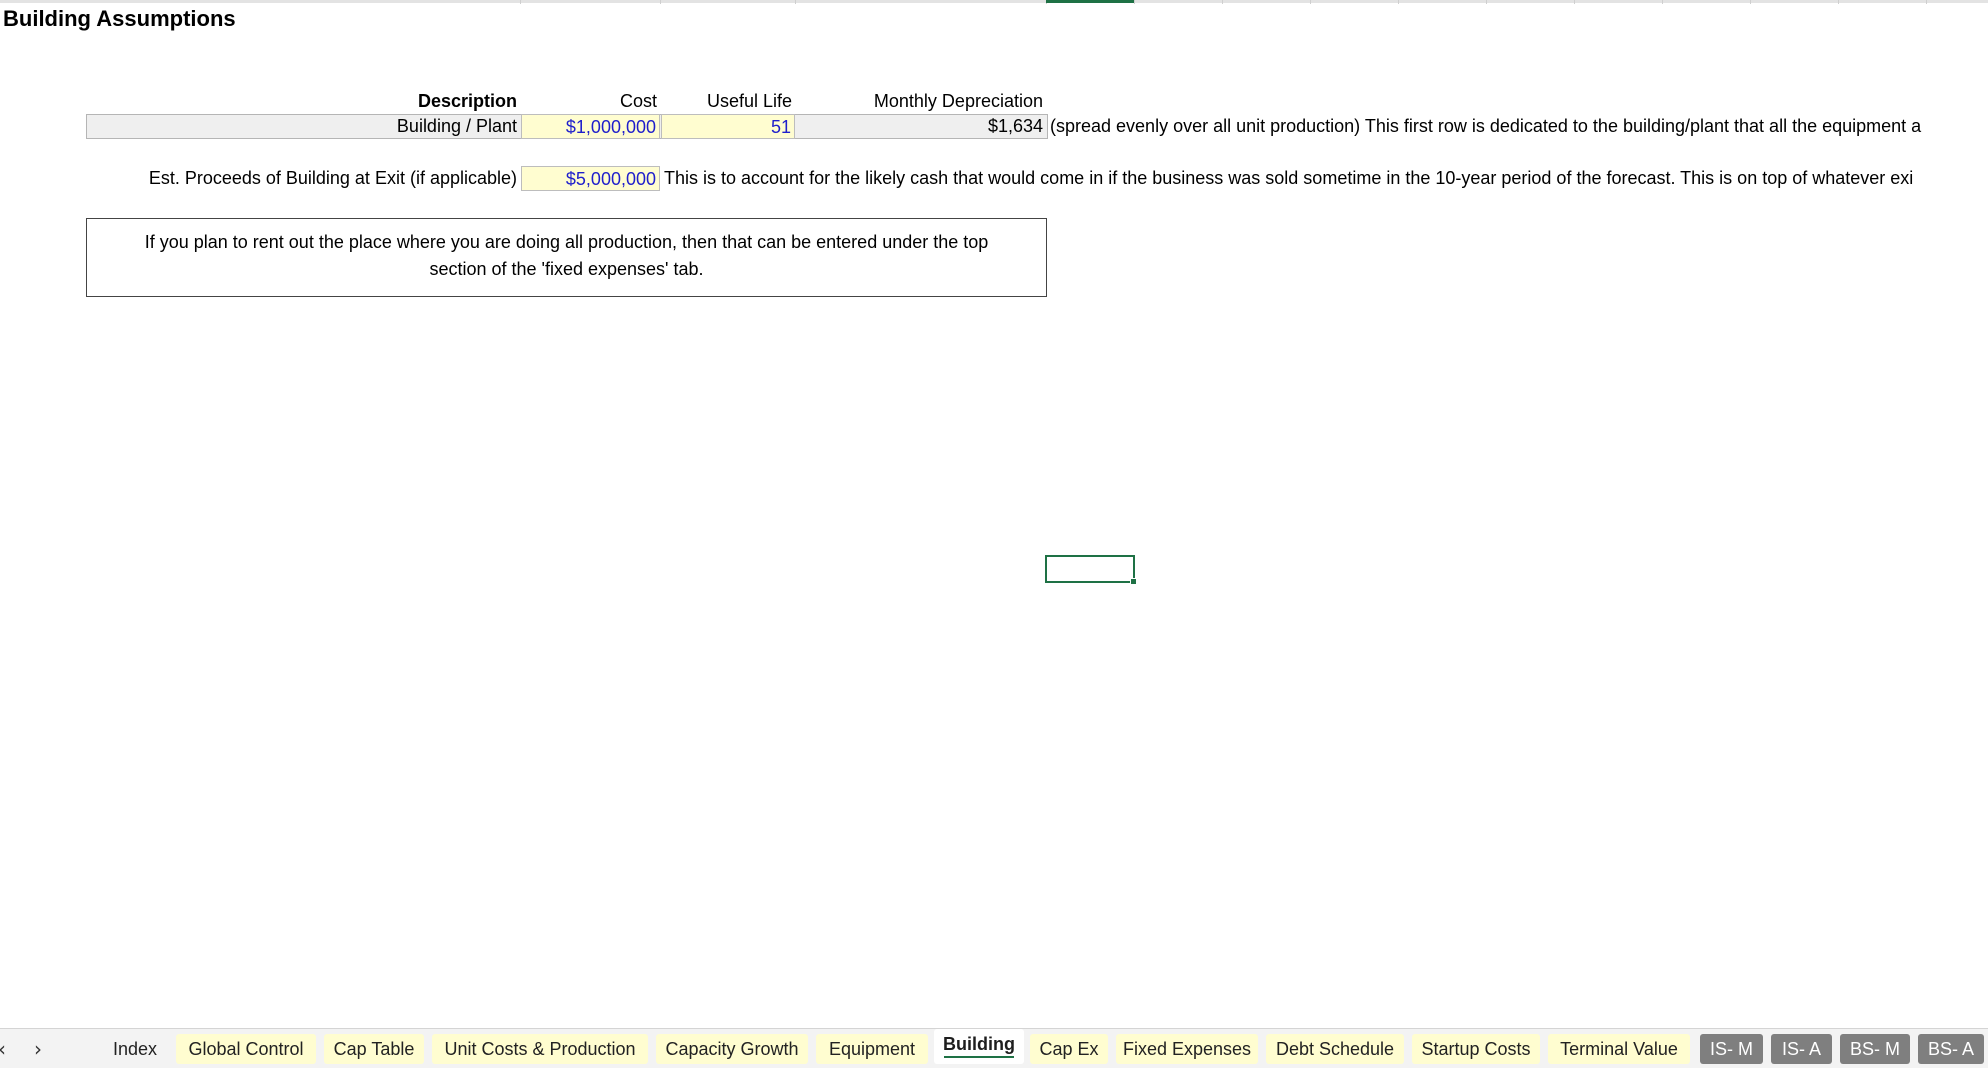 The height and width of the screenshot is (1068, 1988). I want to click on tab-equipment: Equipment, so click(872, 1049).